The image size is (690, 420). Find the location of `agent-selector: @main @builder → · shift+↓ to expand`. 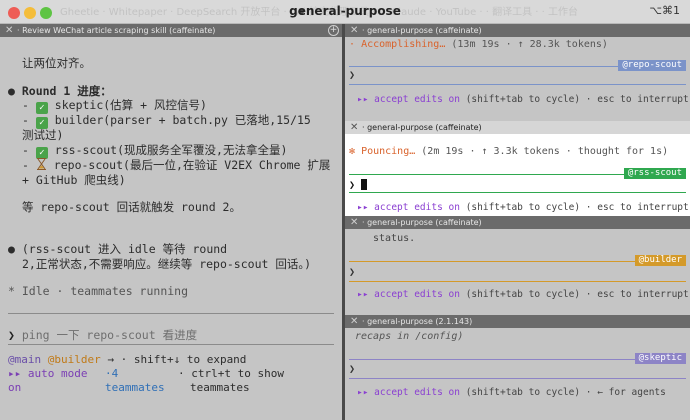

agent-selector: @main @builder → · shift+↓ to expand is located at coordinates (127, 359).